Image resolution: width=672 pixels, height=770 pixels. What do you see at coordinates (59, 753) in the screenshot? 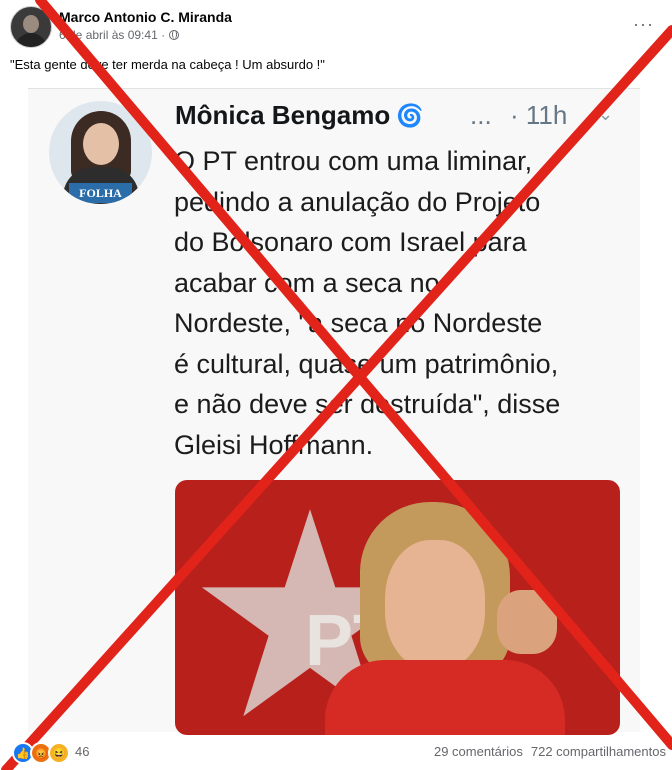
I see `haha-reaction-icon: 😆` at bounding box center [59, 753].